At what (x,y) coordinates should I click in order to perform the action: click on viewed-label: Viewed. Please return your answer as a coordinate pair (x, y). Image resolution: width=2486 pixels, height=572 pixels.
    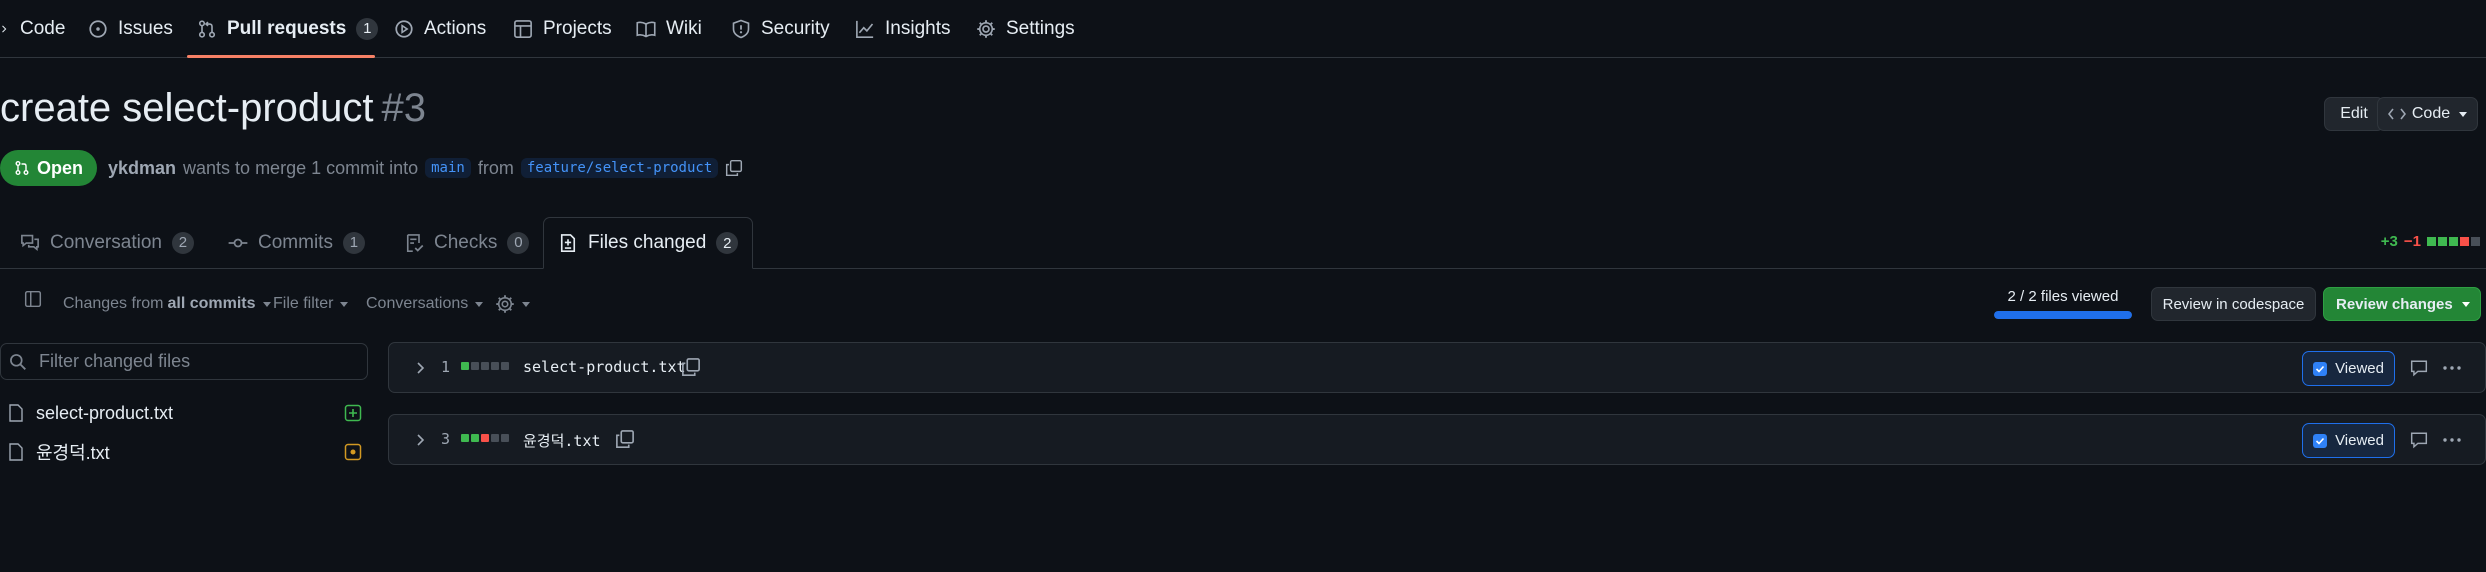
    Looking at the image, I should click on (2359, 368).